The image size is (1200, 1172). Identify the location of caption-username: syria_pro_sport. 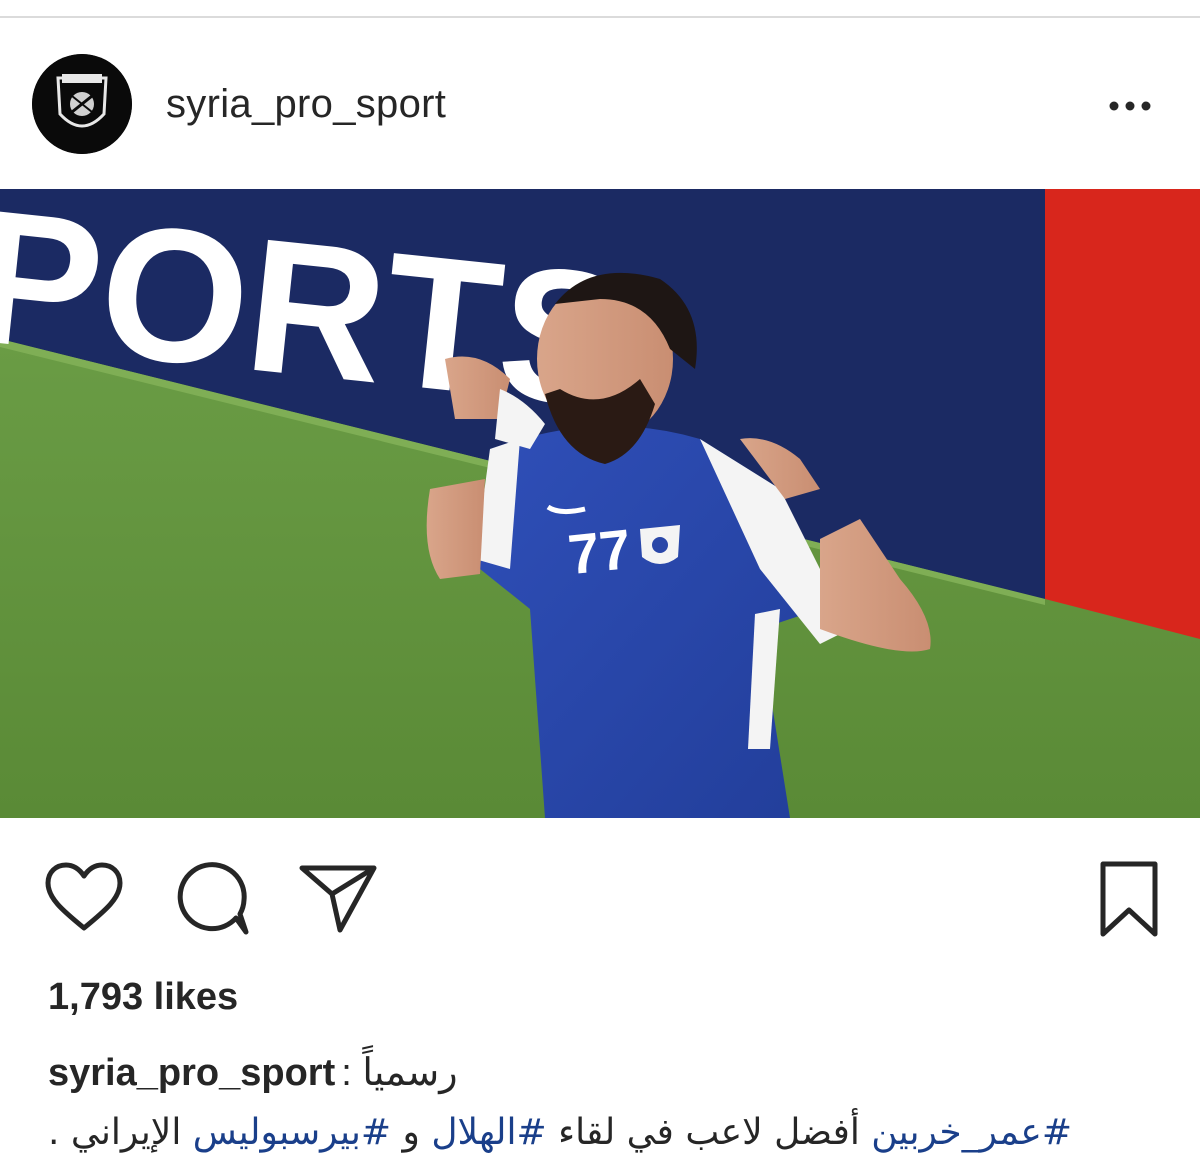
(191, 1073).